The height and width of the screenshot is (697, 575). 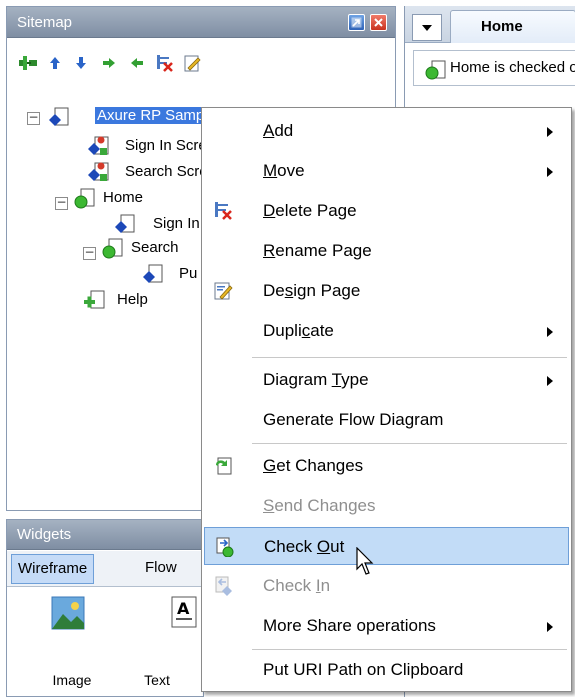 What do you see at coordinates (44, 534) in the screenshot?
I see `widgets-title: Widgets` at bounding box center [44, 534].